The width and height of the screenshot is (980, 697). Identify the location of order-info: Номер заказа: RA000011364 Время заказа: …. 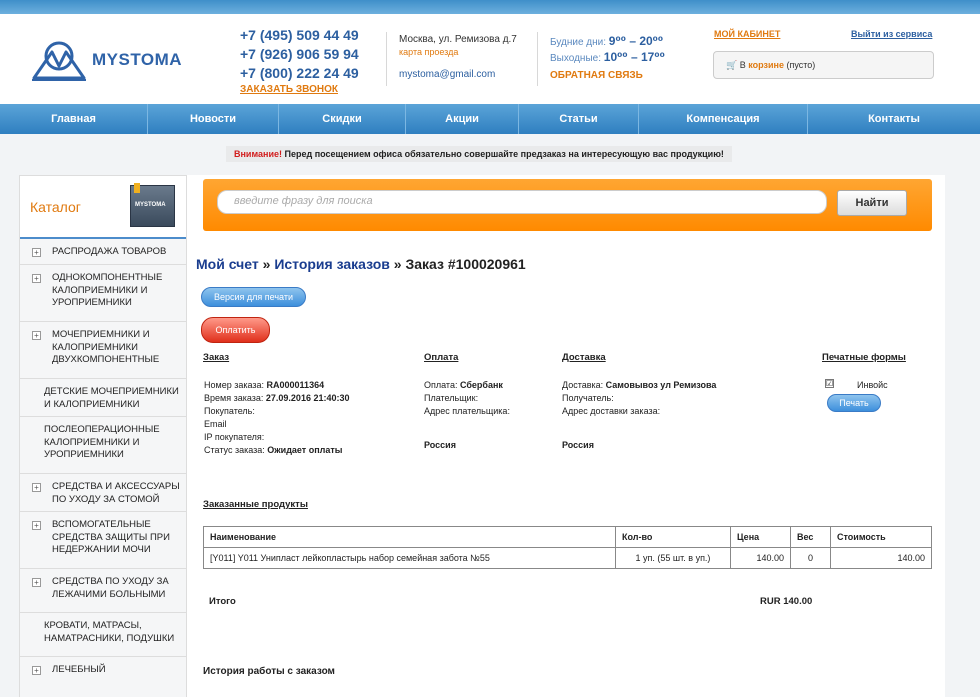
(276, 418).